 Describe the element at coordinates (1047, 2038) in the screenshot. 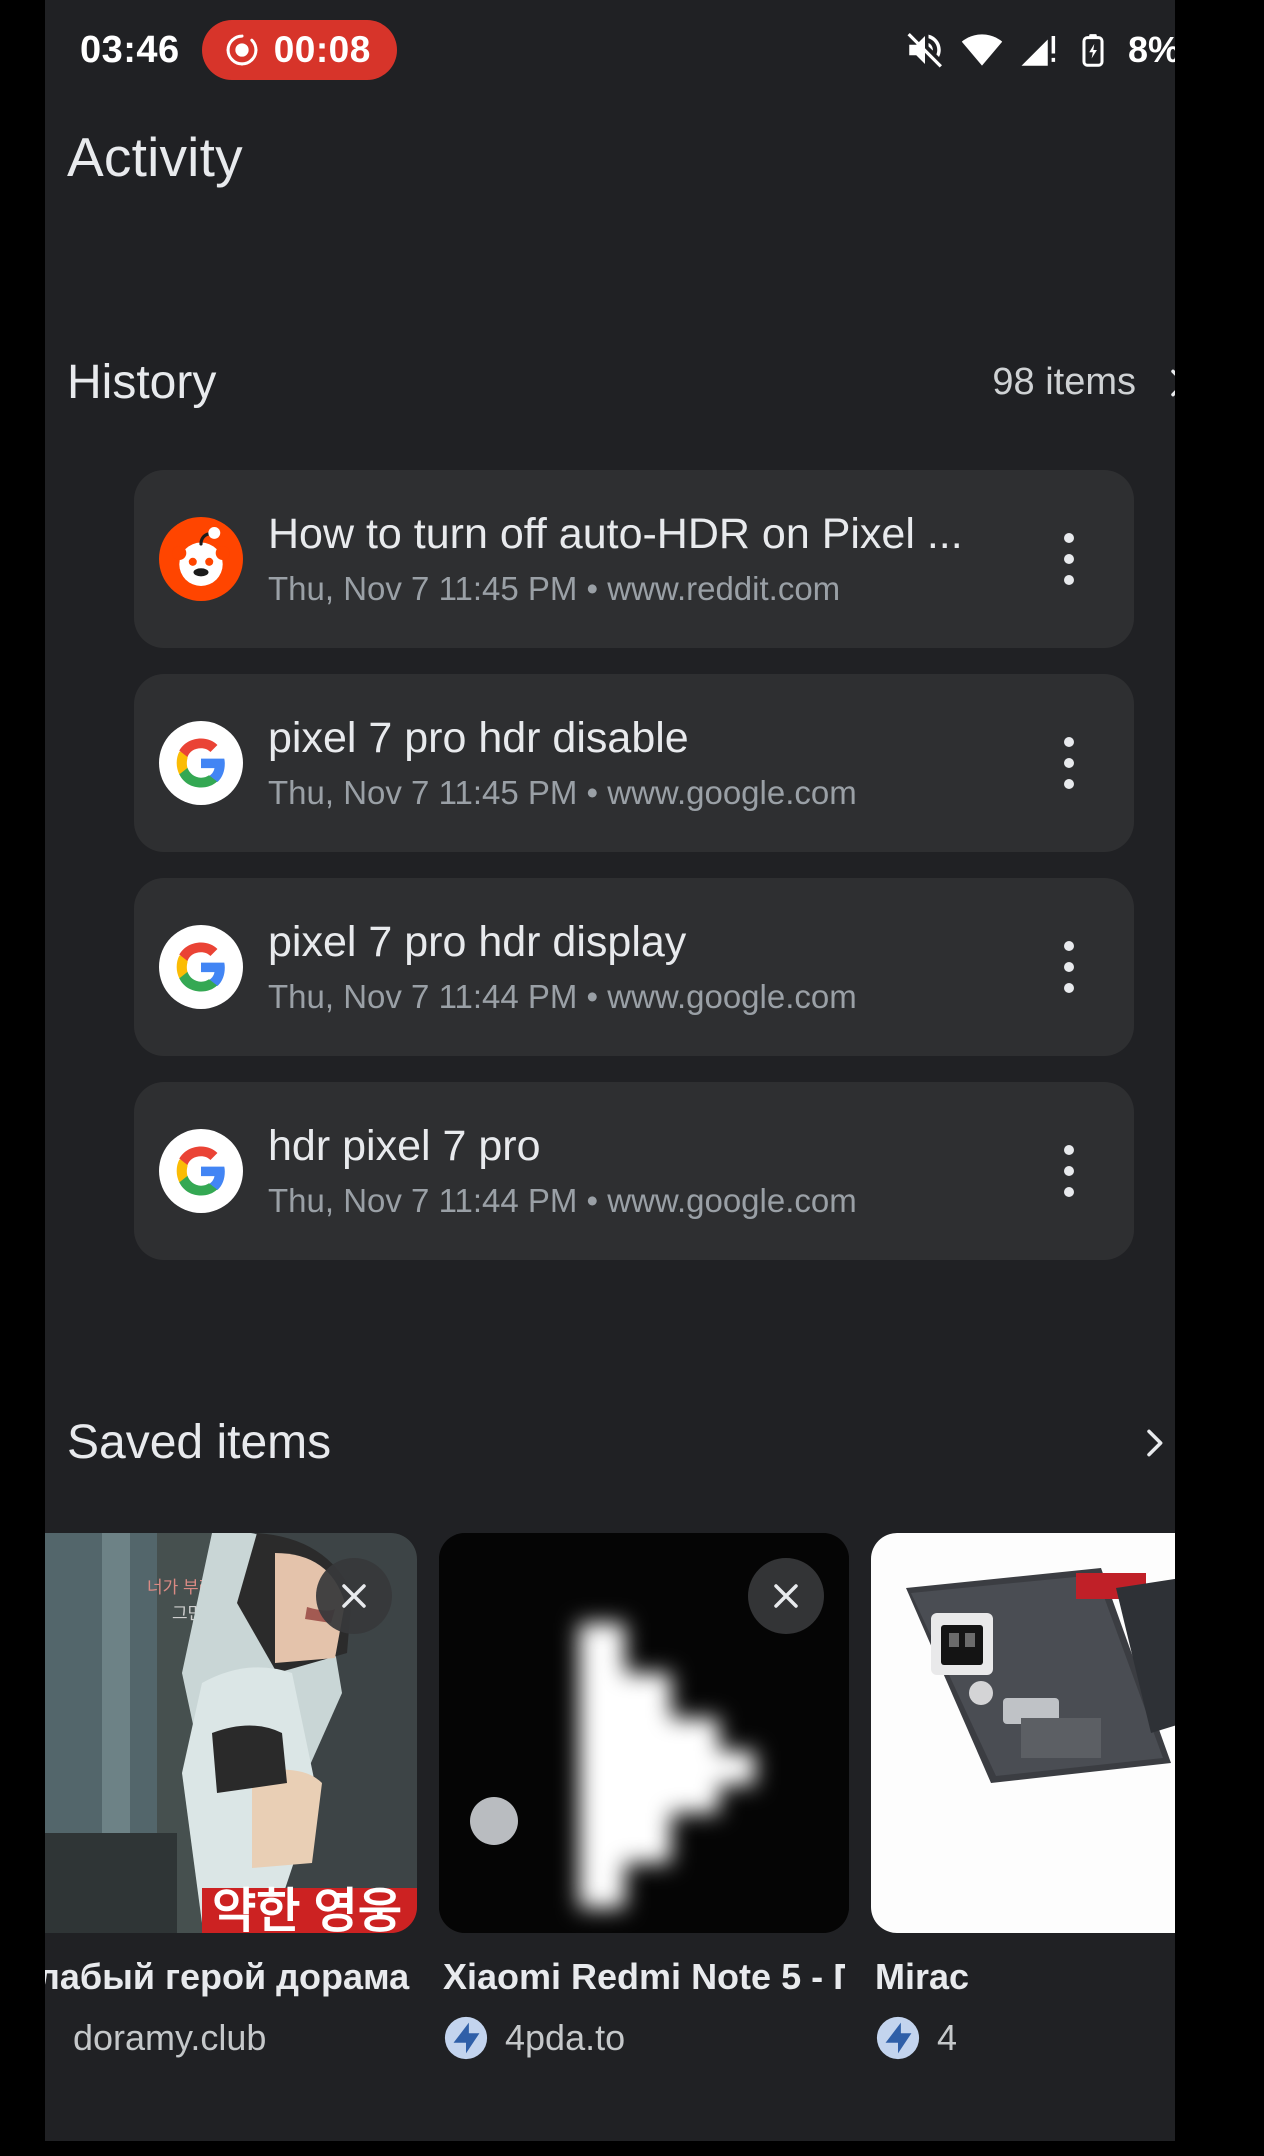

I see `saved-item-source: 4` at that location.